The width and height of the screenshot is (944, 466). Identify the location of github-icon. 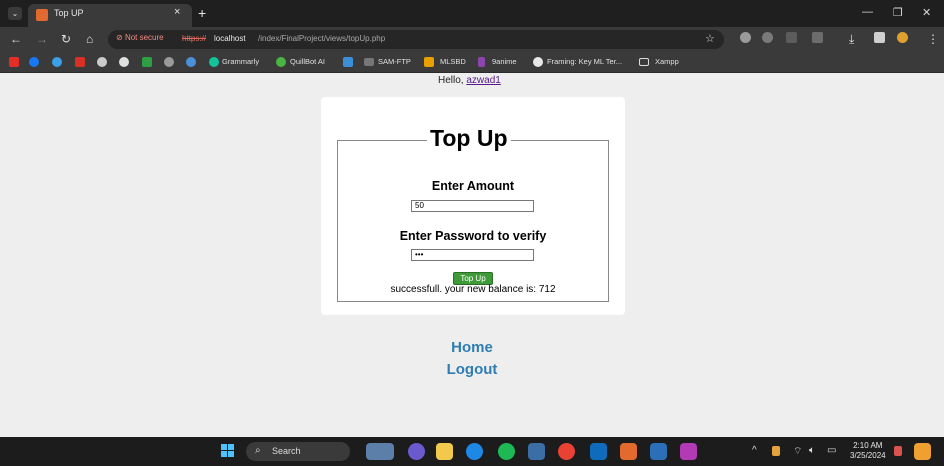
(124, 62).